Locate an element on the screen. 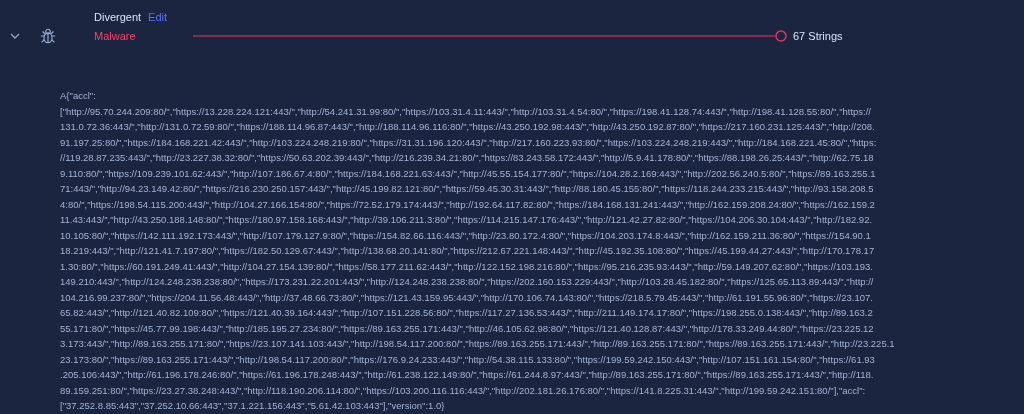  code-line: 131.0.72.36:443/","http://131.0.72.59:80/","https://188.114.96.87:443/","http://188.114.96.116:80/","https://43.250.192.98:443/","http://43.250.192.87:80/","https://217.160.231.125:443/","http://208. is located at coordinates (468, 127).